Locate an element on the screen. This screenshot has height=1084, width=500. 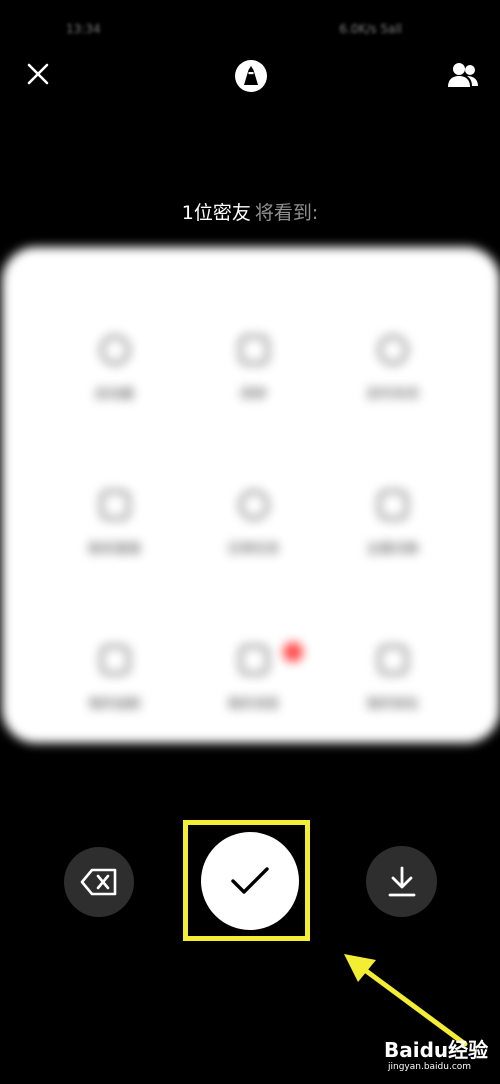
bookmark-icon is located at coordinates (114, 660).